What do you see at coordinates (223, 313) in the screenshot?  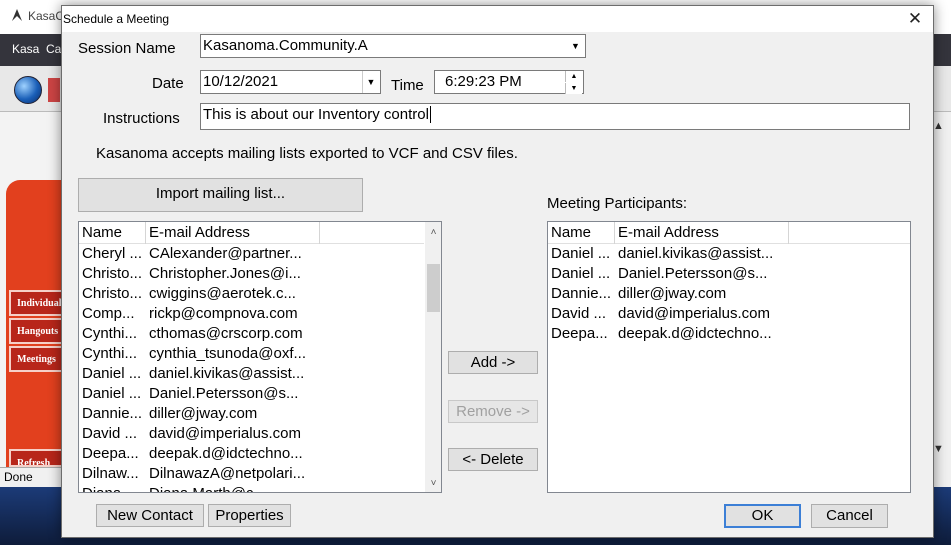 I see `contact-email: rickp@compnova.com` at bounding box center [223, 313].